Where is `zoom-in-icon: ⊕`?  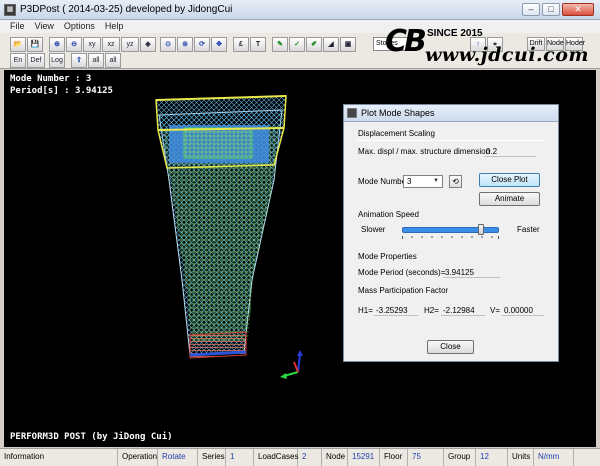
zoom-in-icon: ⊕ is located at coordinates (57, 44).